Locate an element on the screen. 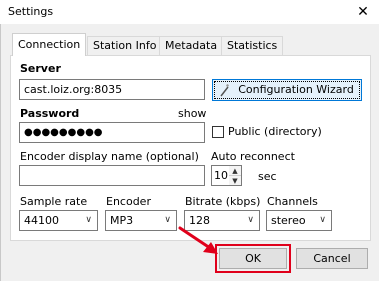 The height and width of the screenshot is (281, 379). sec-label: sec is located at coordinates (267, 176).